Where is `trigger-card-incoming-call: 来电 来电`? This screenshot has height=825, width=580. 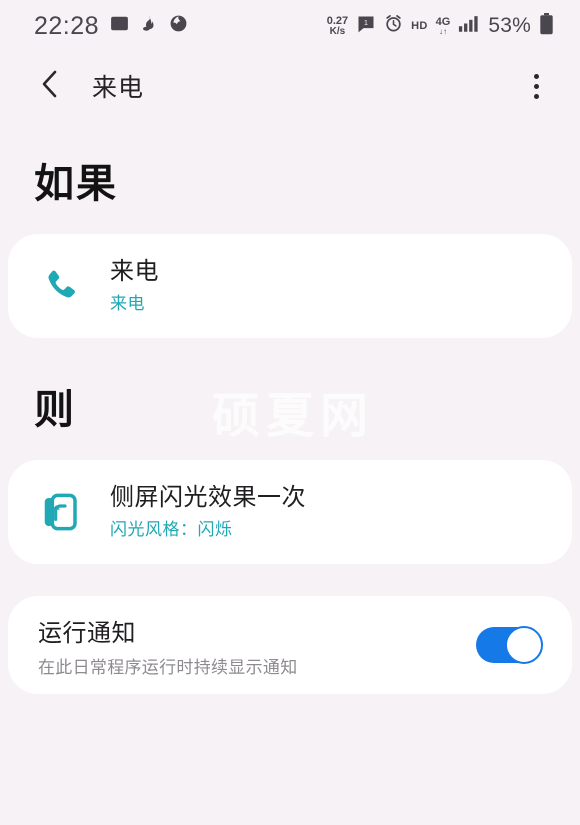
trigger-card-incoming-call: 来电 来电 is located at coordinates (290, 286).